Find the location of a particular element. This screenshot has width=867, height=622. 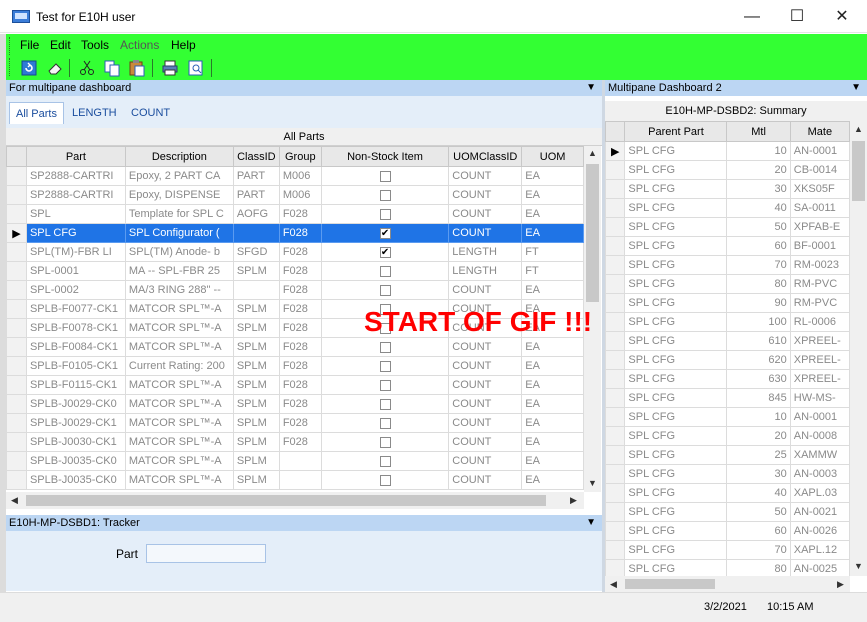

cell-classid is located at coordinates (256, 290).